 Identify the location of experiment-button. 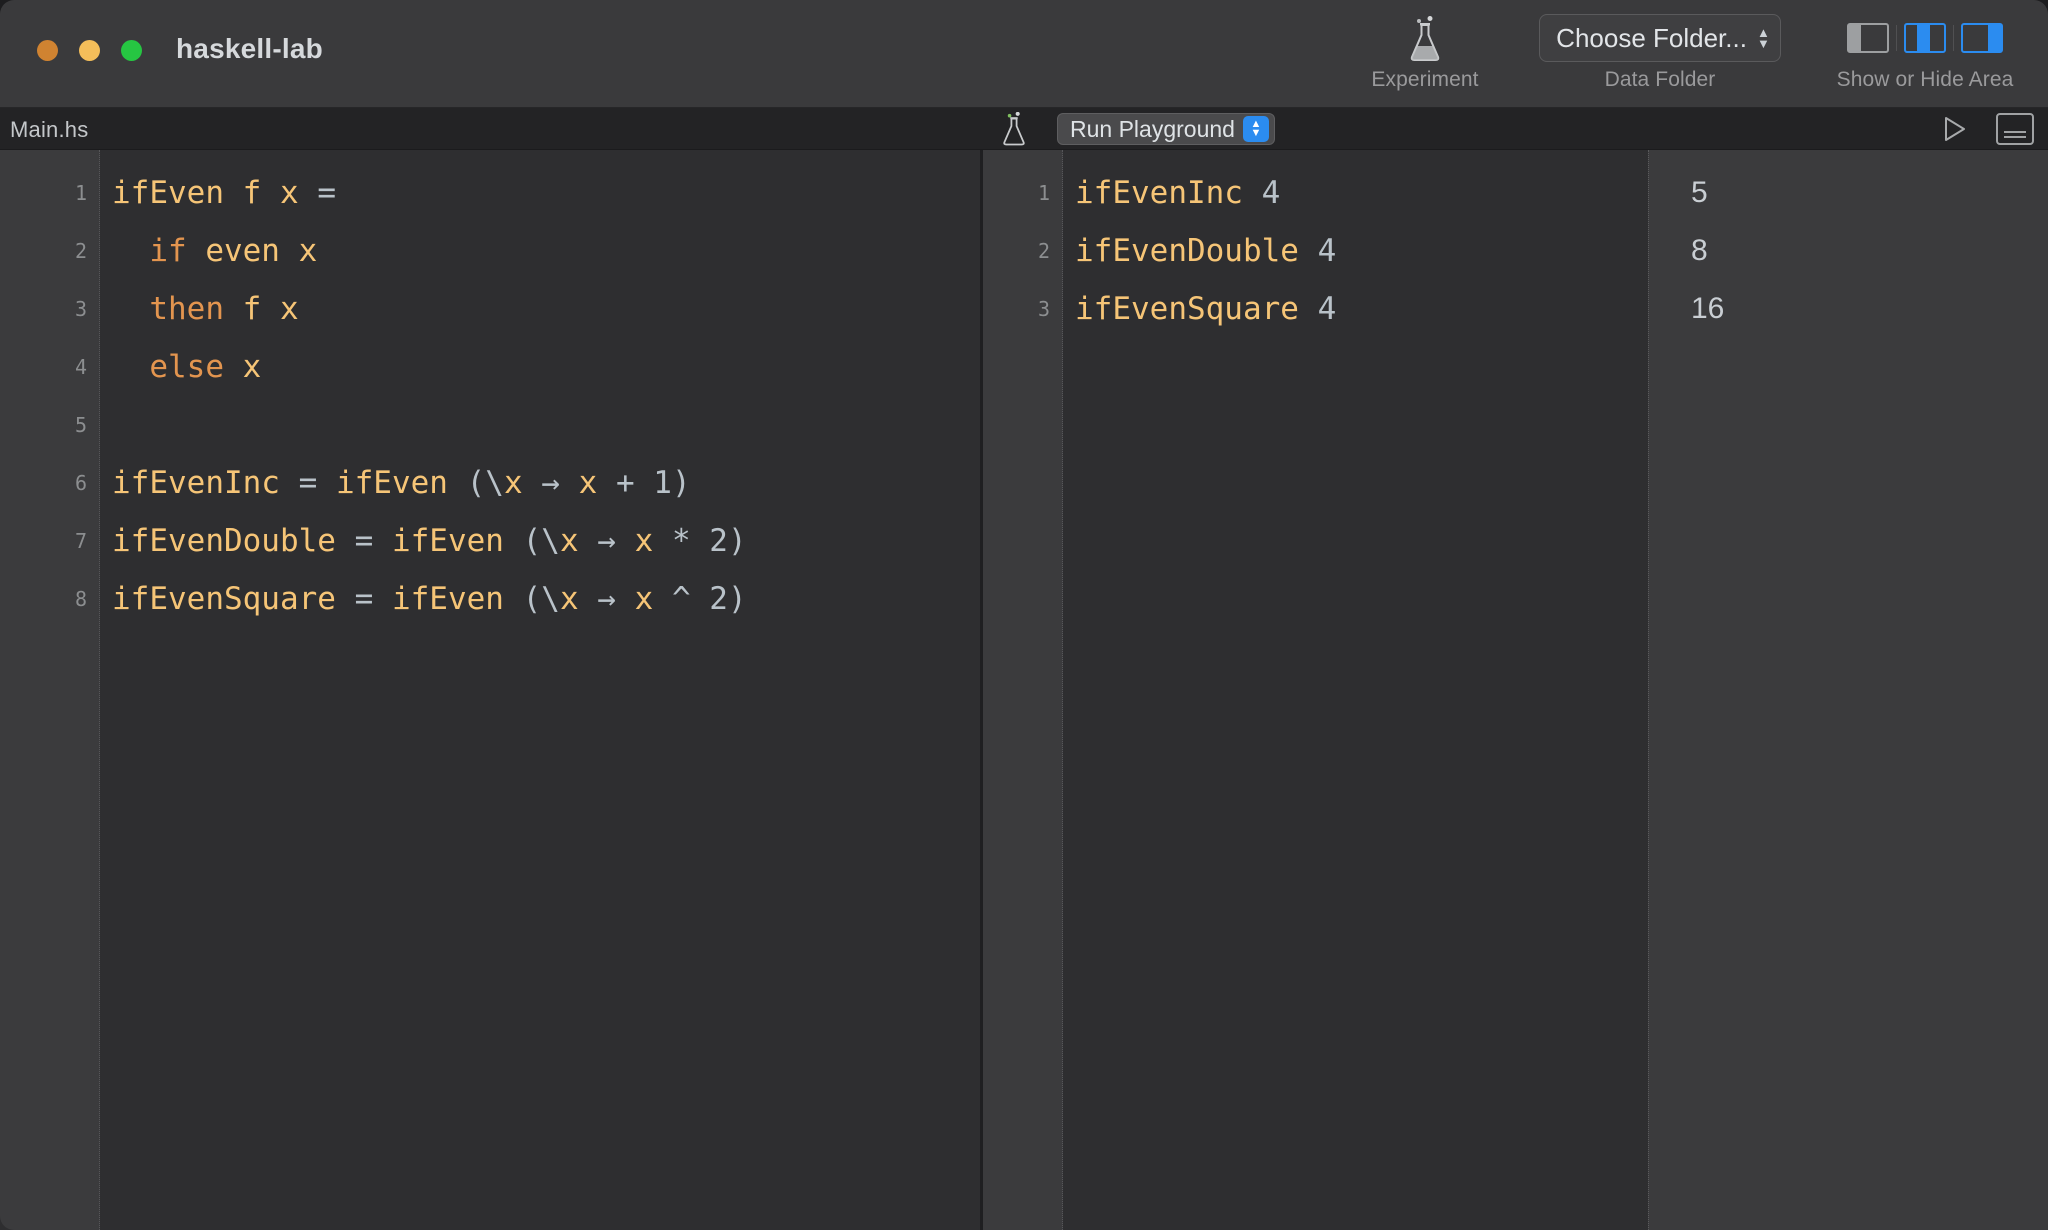
(1425, 38).